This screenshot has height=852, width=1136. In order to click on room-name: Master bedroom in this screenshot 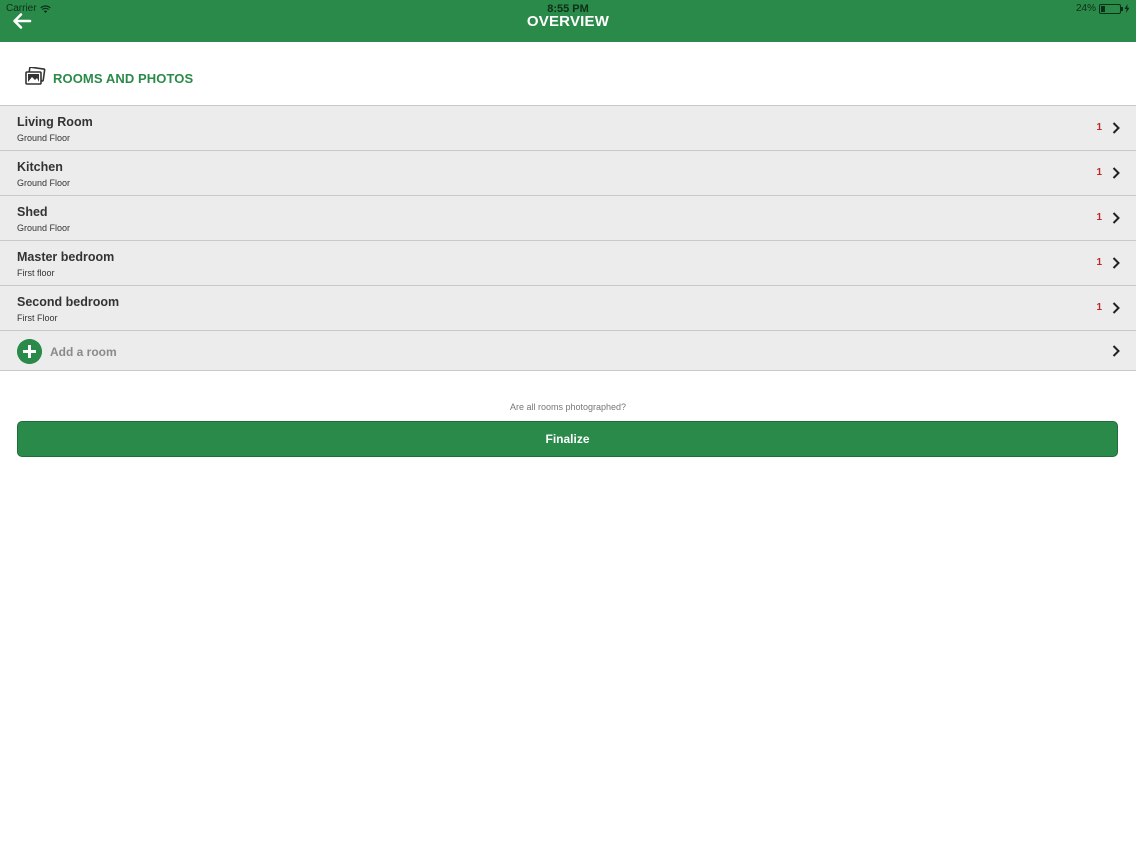, I will do `click(66, 257)`.